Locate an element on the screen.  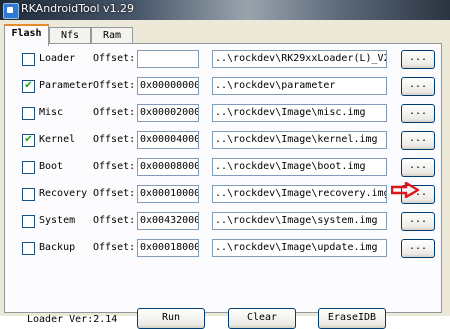
path-field: ..\rockdev\Image\kernel.img is located at coordinates (299, 140).